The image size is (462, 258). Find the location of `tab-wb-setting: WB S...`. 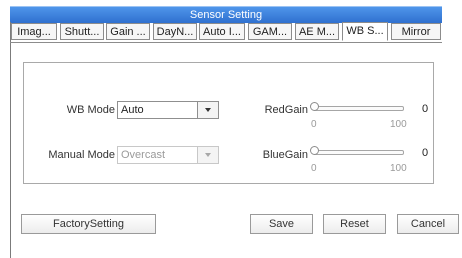

tab-wb-setting: WB S... is located at coordinates (365, 31).